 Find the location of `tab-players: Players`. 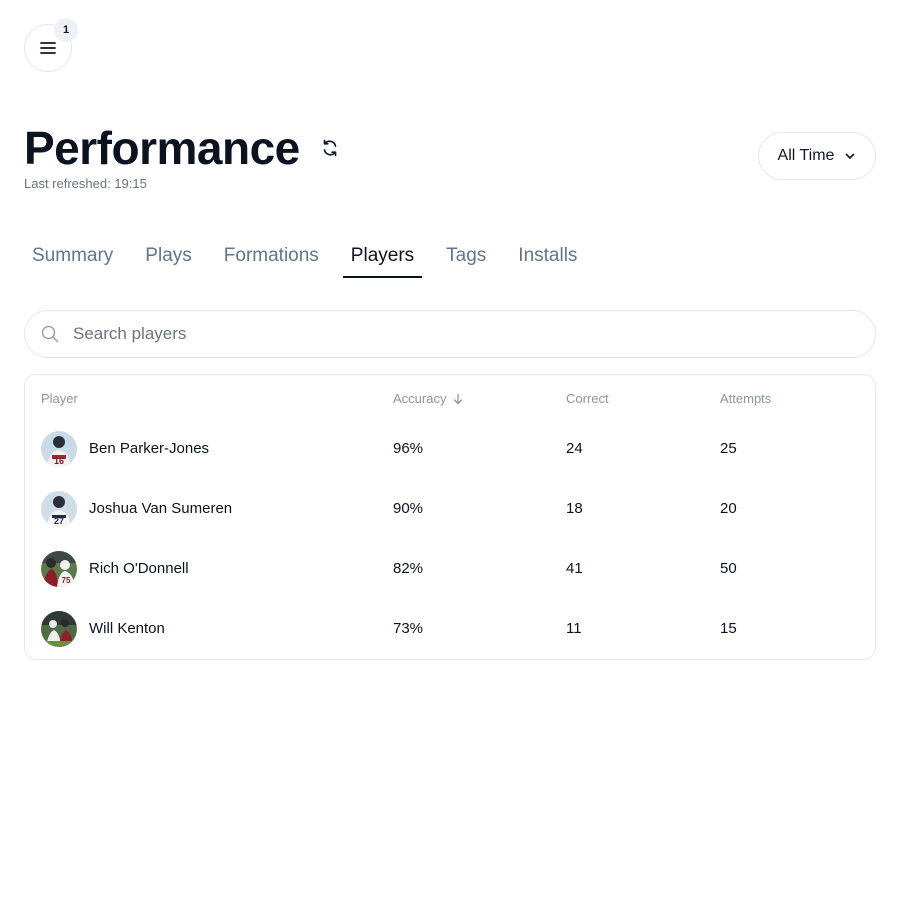

tab-players: Players is located at coordinates (382, 259).